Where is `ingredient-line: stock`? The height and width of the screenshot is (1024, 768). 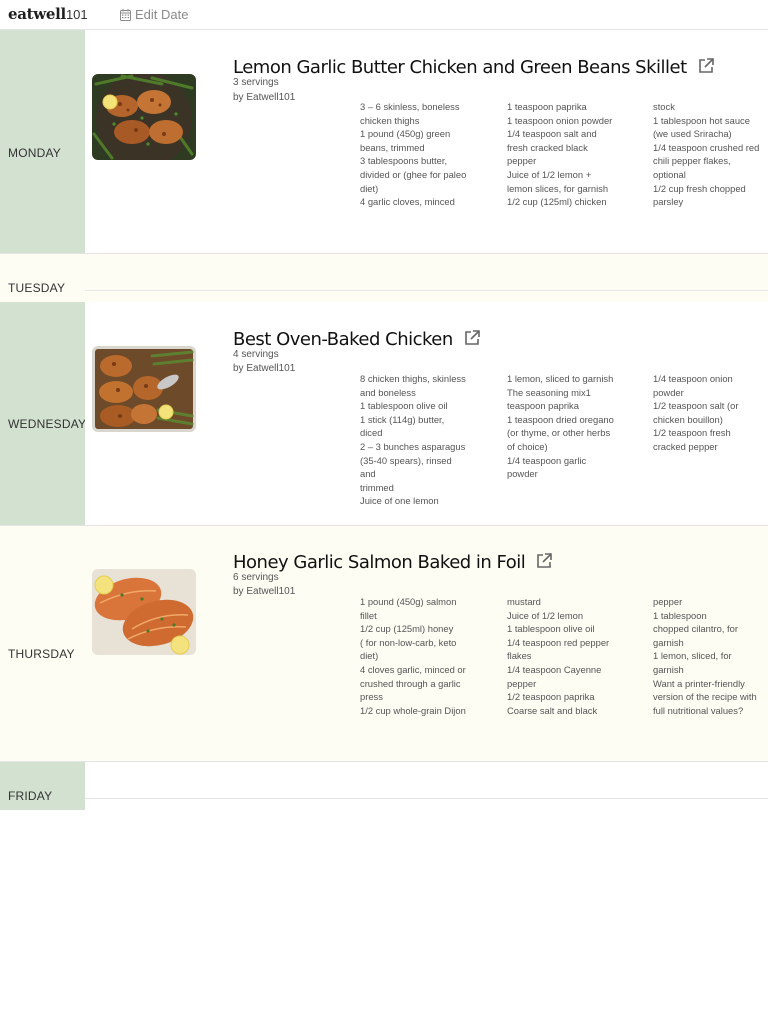
ingredient-line: stock is located at coordinates (664, 106).